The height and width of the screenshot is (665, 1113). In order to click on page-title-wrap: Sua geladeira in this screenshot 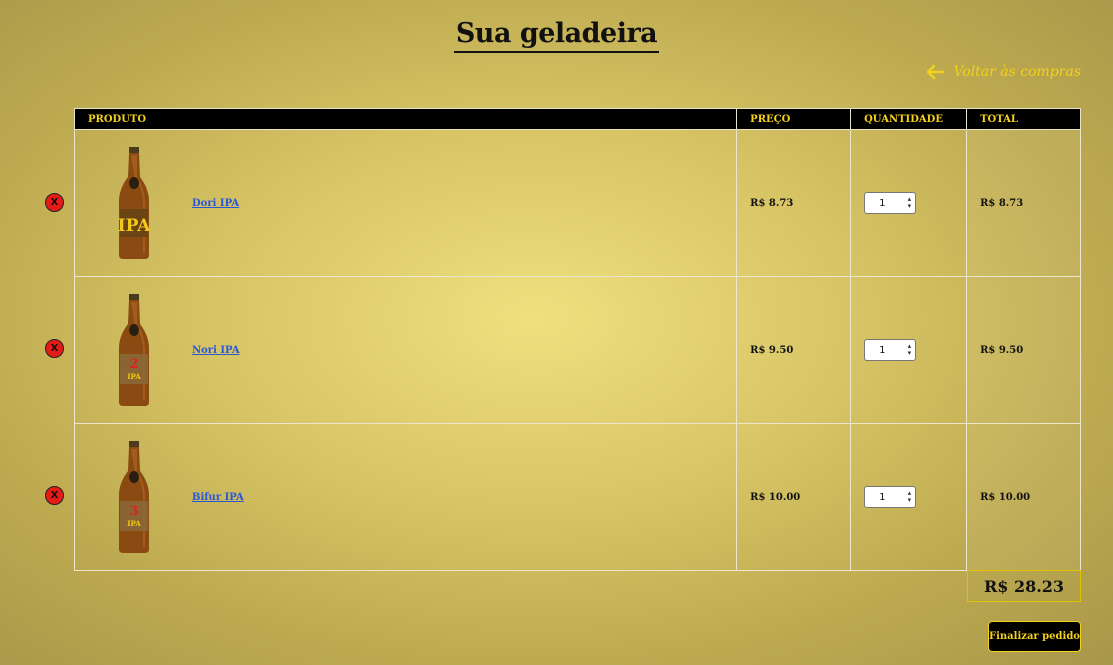, I will do `click(556, 35)`.